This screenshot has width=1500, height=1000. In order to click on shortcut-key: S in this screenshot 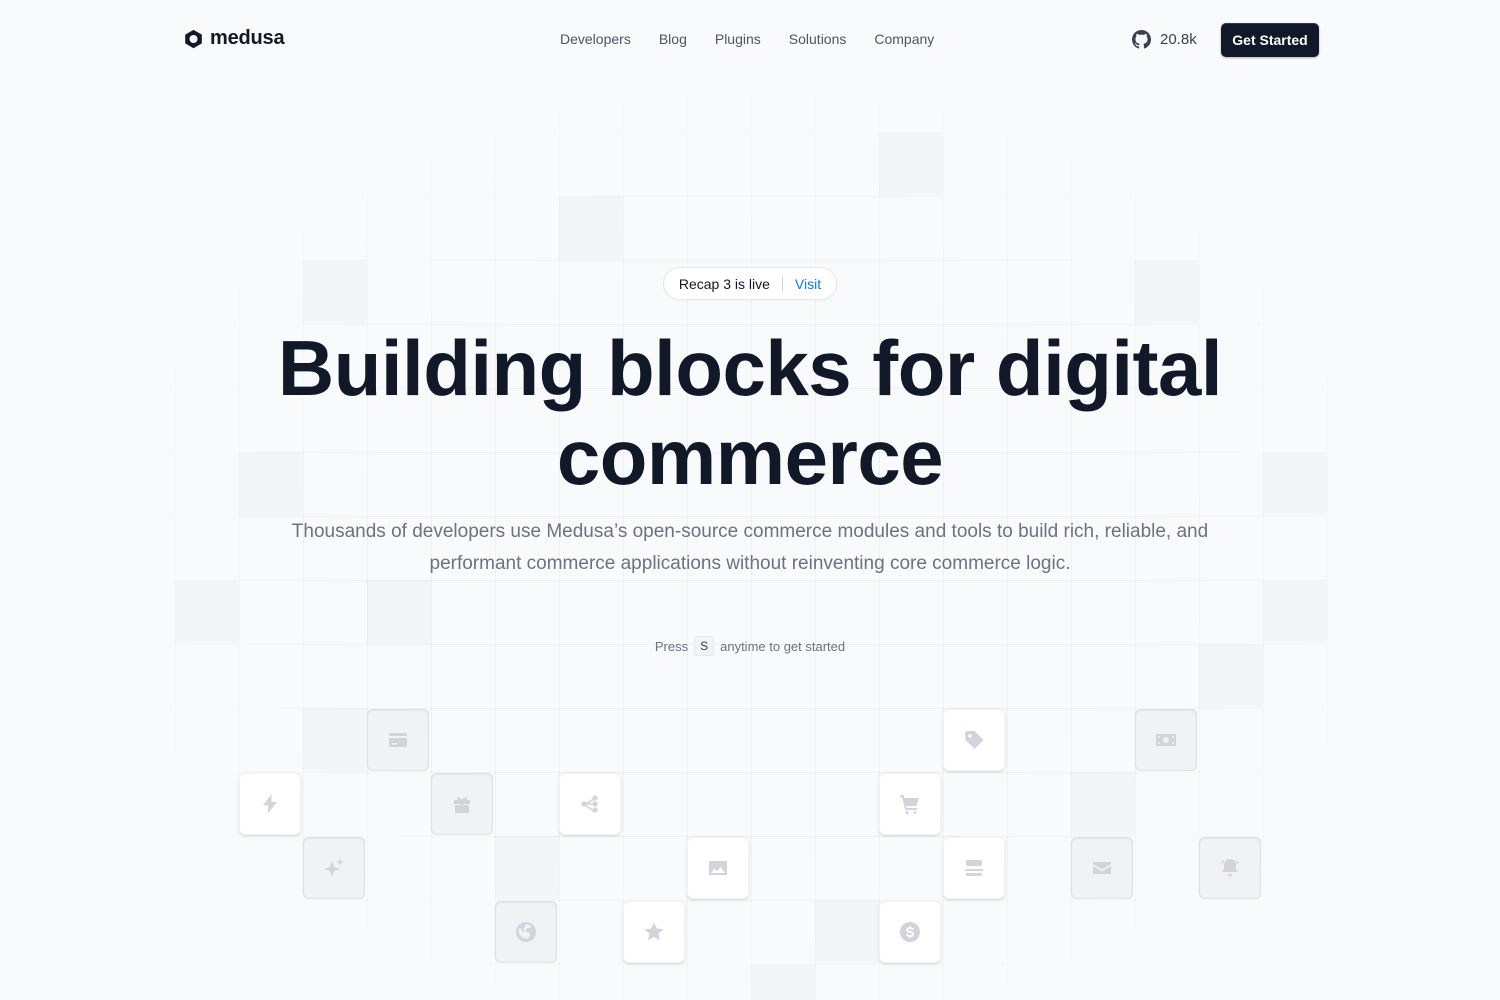, I will do `click(704, 646)`.